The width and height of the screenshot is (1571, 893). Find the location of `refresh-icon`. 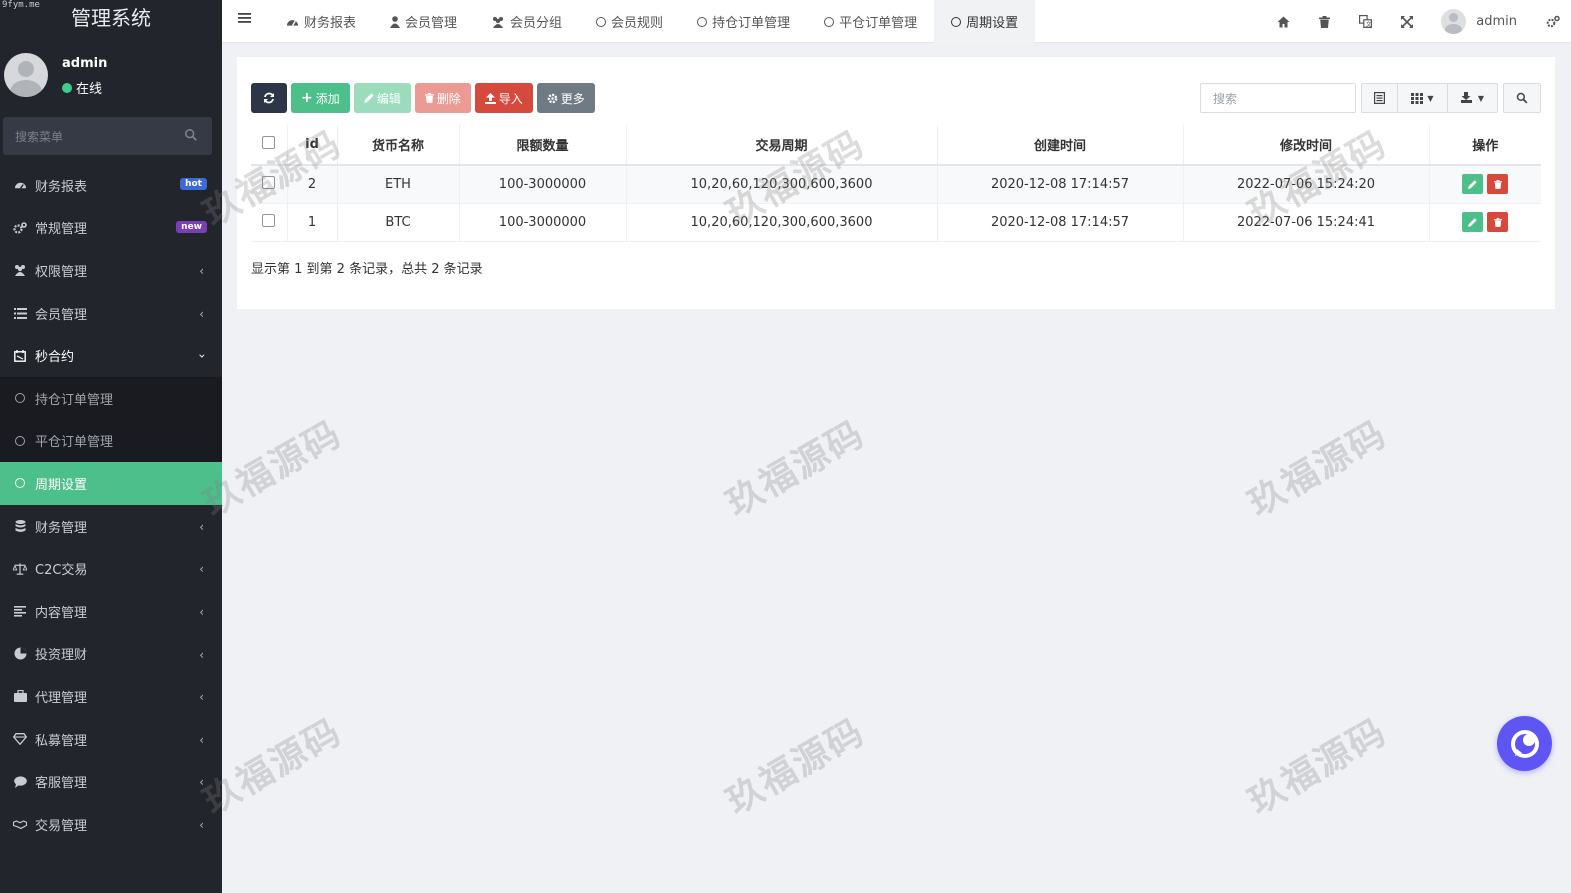

refresh-icon is located at coordinates (269, 98).